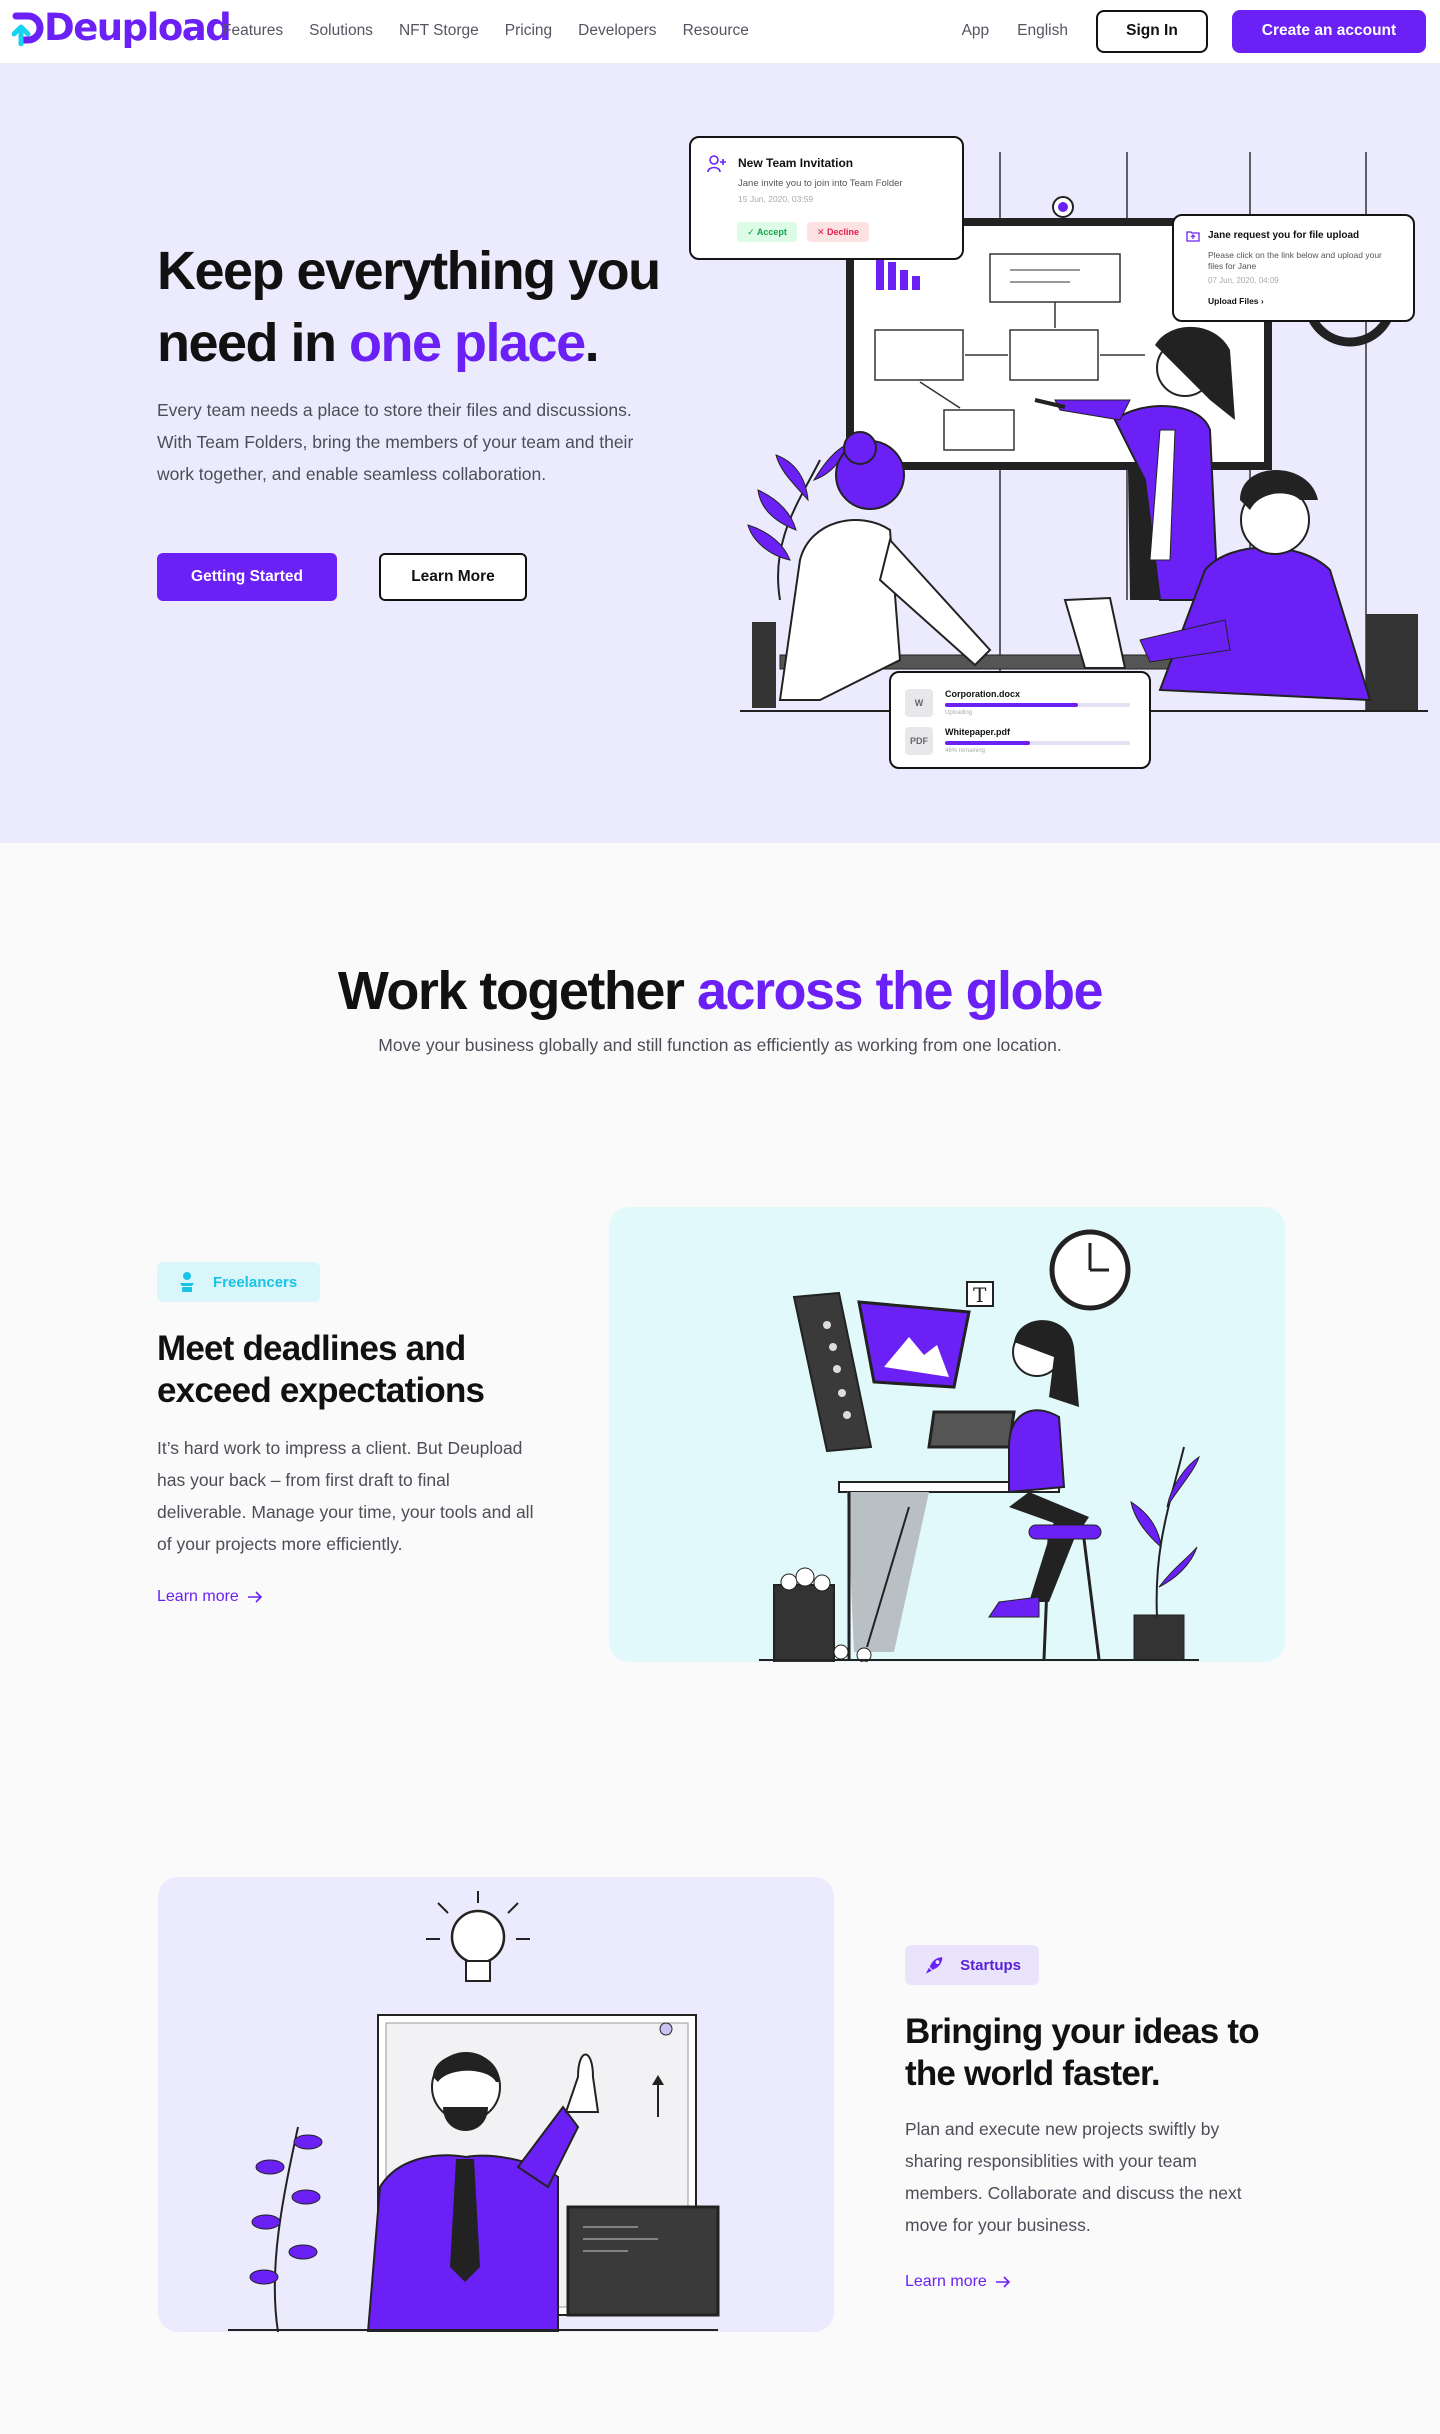 Image resolution: width=1440 pixels, height=2434 pixels. I want to click on freelancers-tag-label: Freelancers, so click(255, 1282).